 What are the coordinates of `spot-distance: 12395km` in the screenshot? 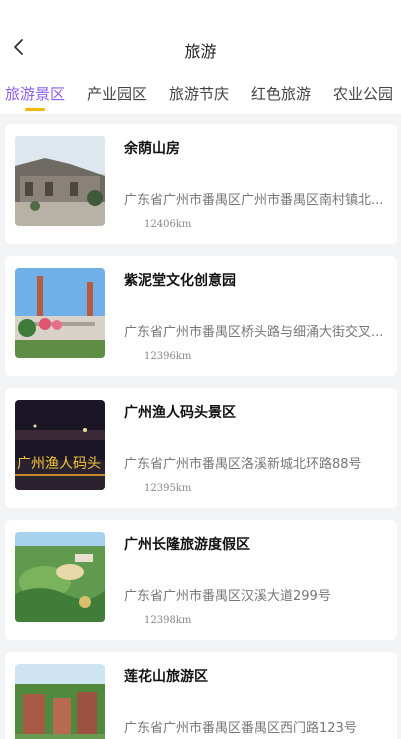 It's located at (168, 488).